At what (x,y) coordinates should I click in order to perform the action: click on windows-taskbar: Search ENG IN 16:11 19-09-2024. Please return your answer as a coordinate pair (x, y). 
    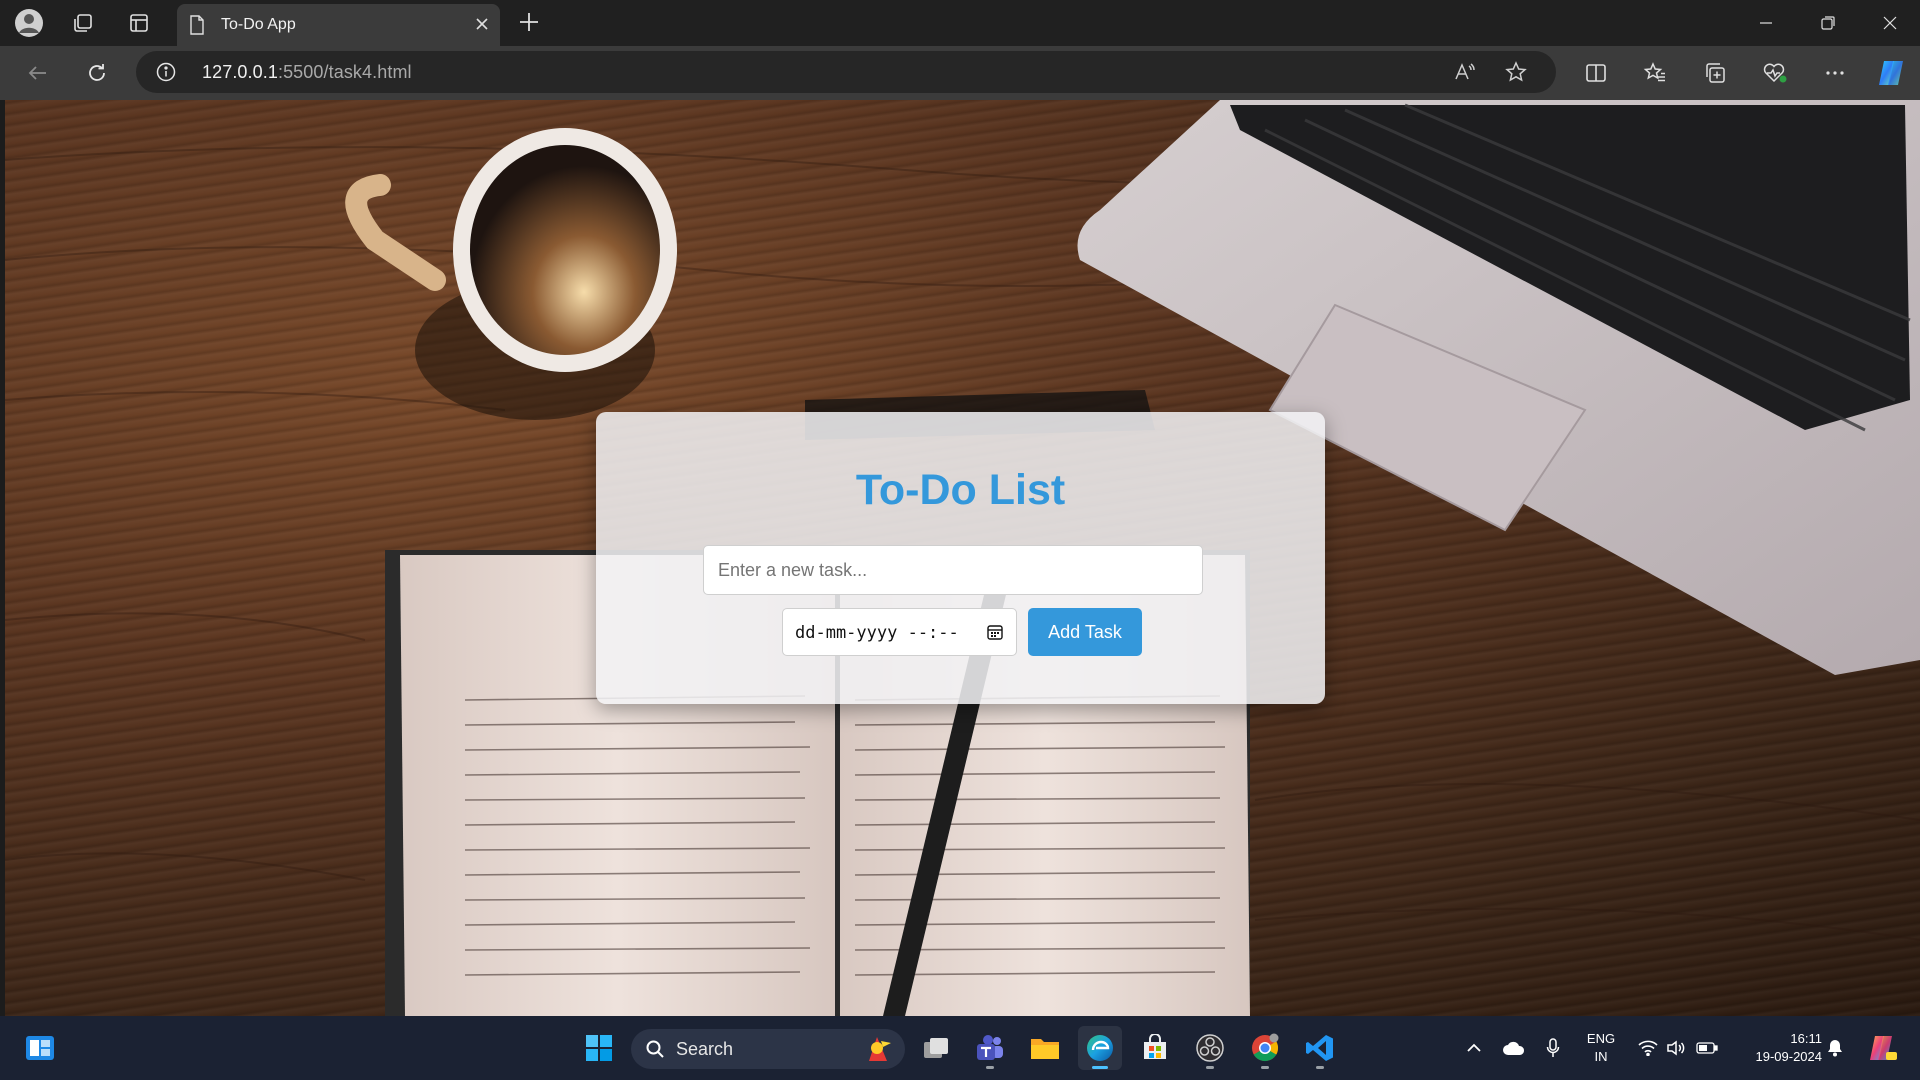
    Looking at the image, I should click on (960, 1048).